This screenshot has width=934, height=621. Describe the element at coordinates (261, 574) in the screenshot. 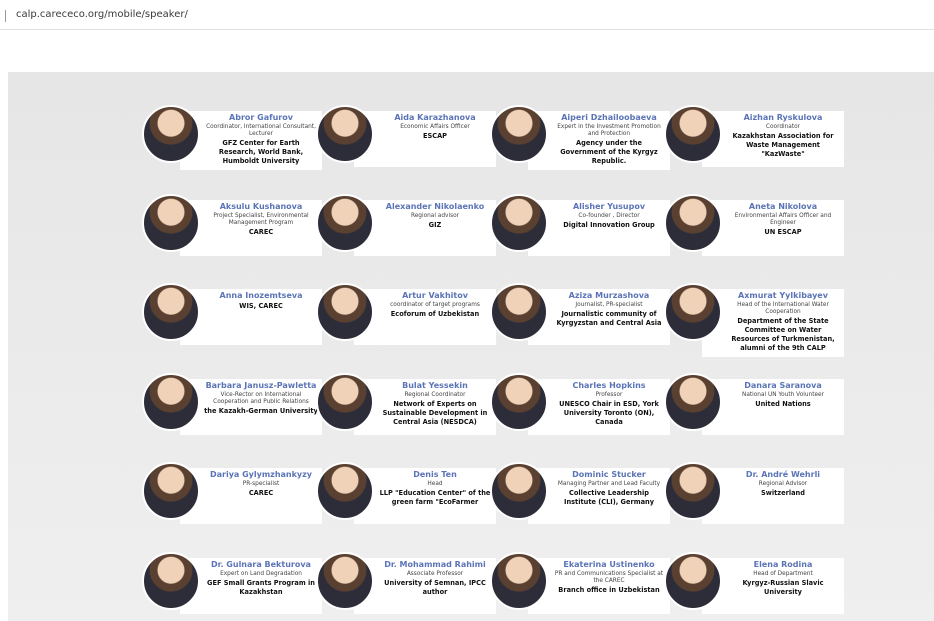

I see `speaker-role: Expert on Land Degradation` at that location.